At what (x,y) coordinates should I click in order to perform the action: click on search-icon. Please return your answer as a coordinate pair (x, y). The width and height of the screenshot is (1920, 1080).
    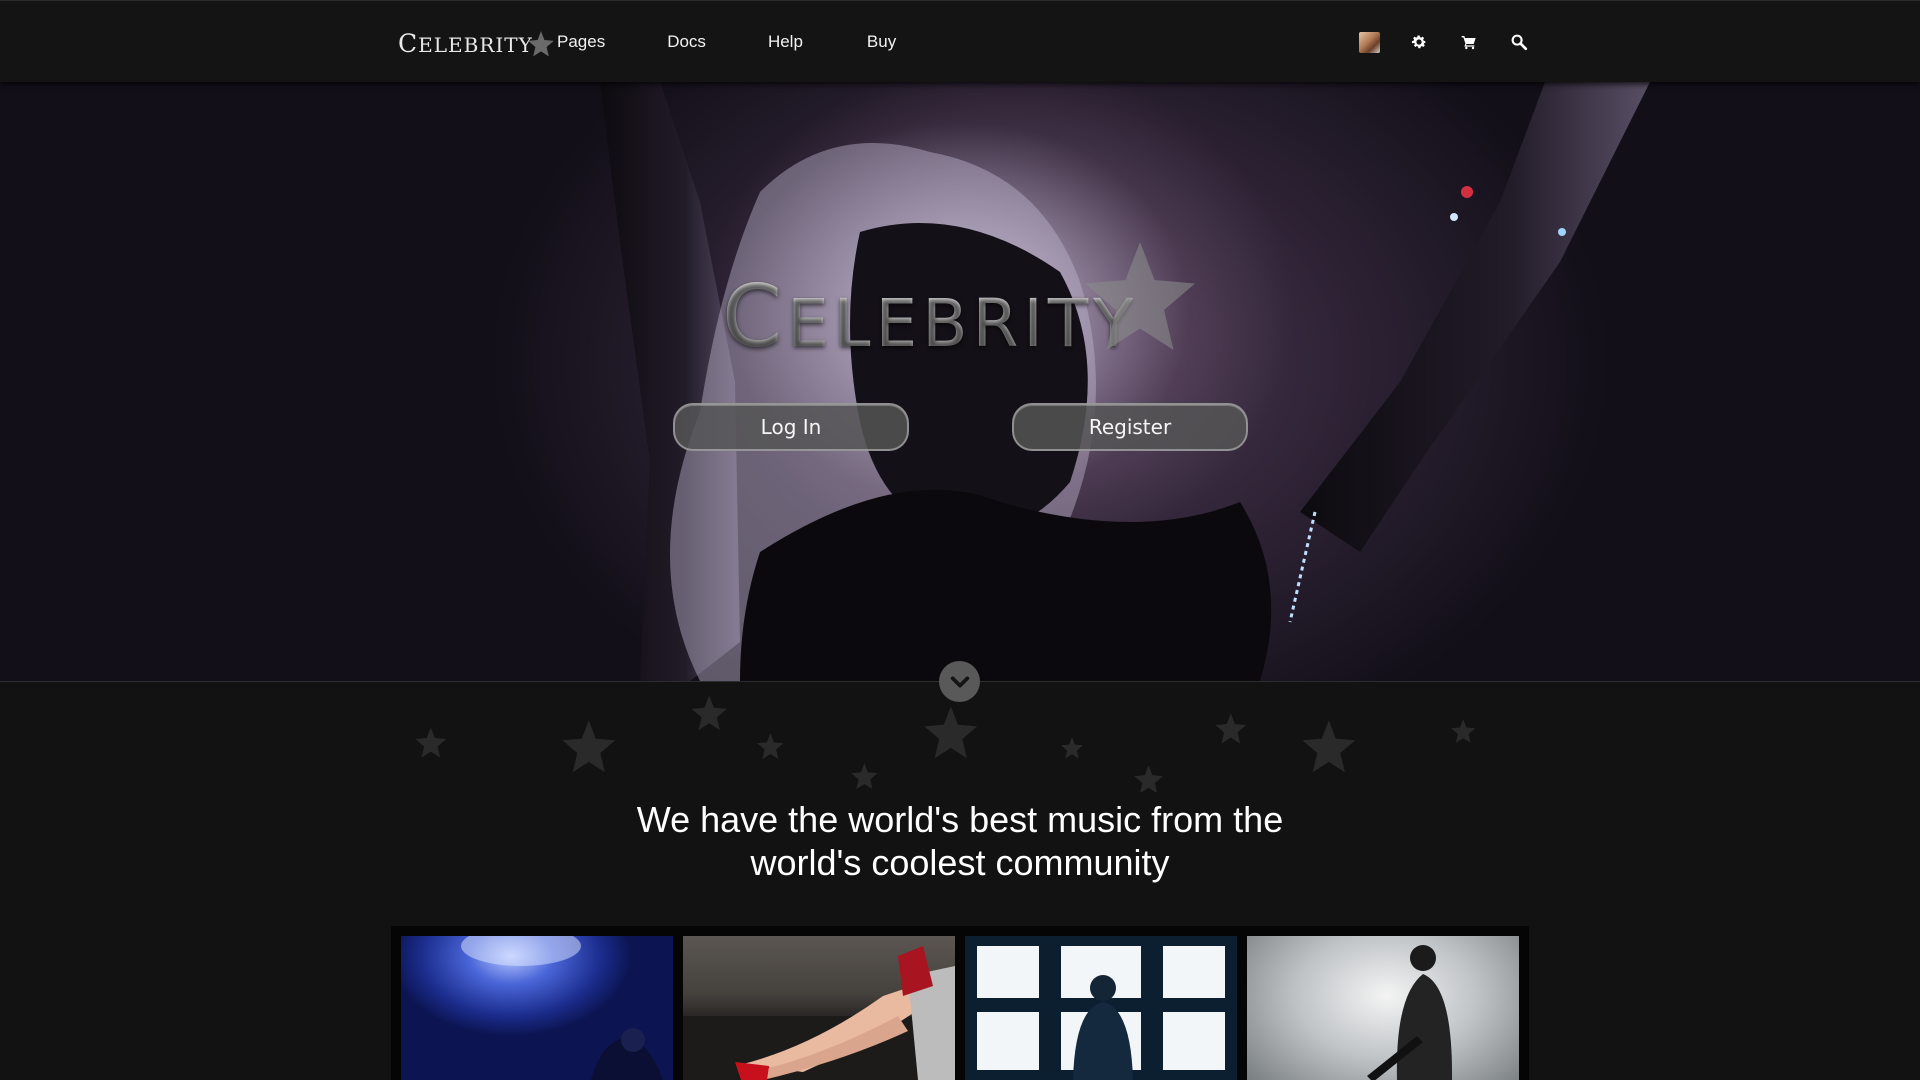
    Looking at the image, I should click on (1519, 42).